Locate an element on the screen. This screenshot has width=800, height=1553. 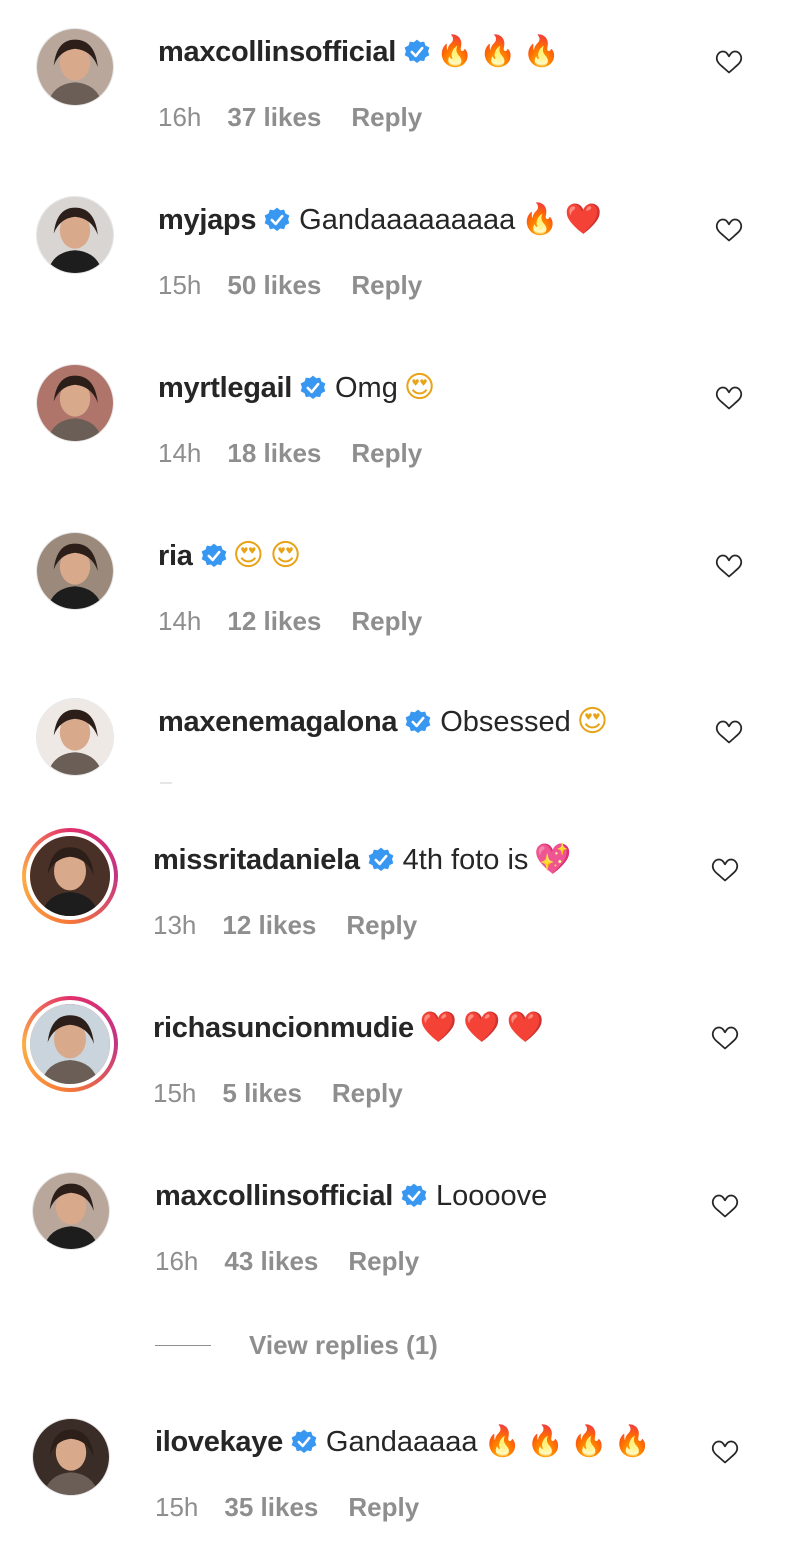
comment-likes: 50 likes is located at coordinates (274, 285).